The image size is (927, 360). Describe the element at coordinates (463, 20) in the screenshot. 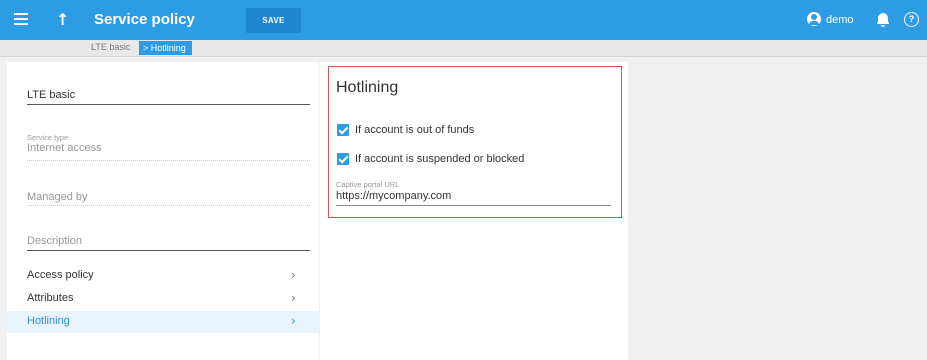

I see `top-bar: ↑ Service policy SAVE demo ?` at that location.